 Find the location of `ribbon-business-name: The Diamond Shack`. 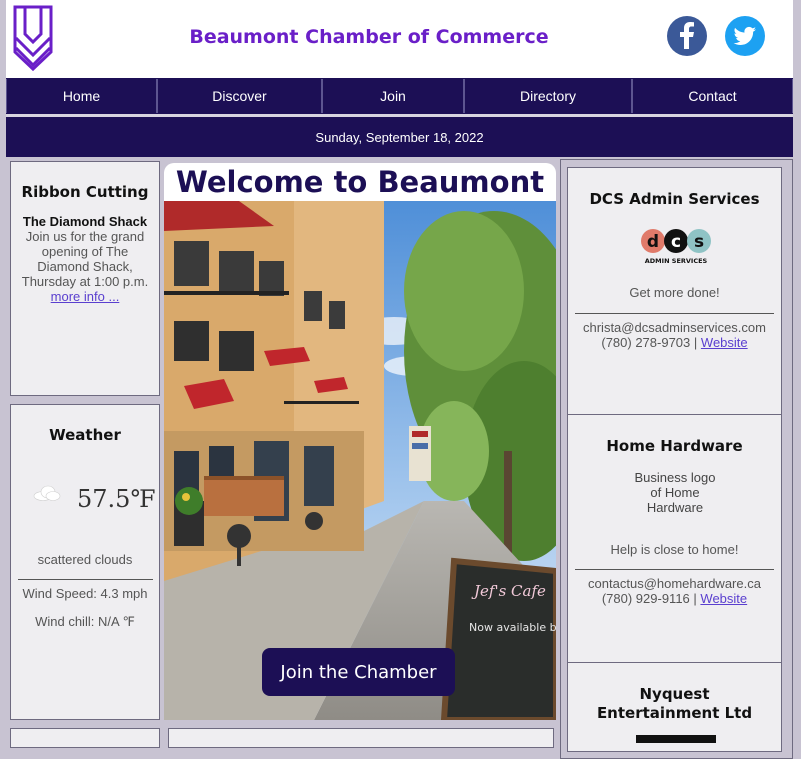

ribbon-business-name: The Diamond Shack is located at coordinates (85, 221).